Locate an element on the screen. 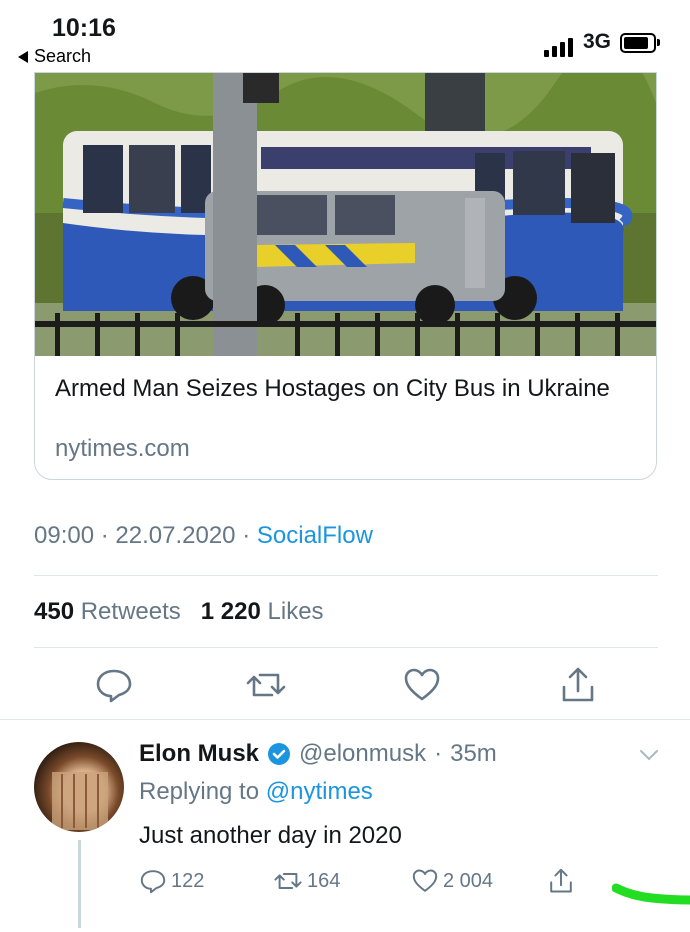  status-time: 10:16 is located at coordinates (84, 28).